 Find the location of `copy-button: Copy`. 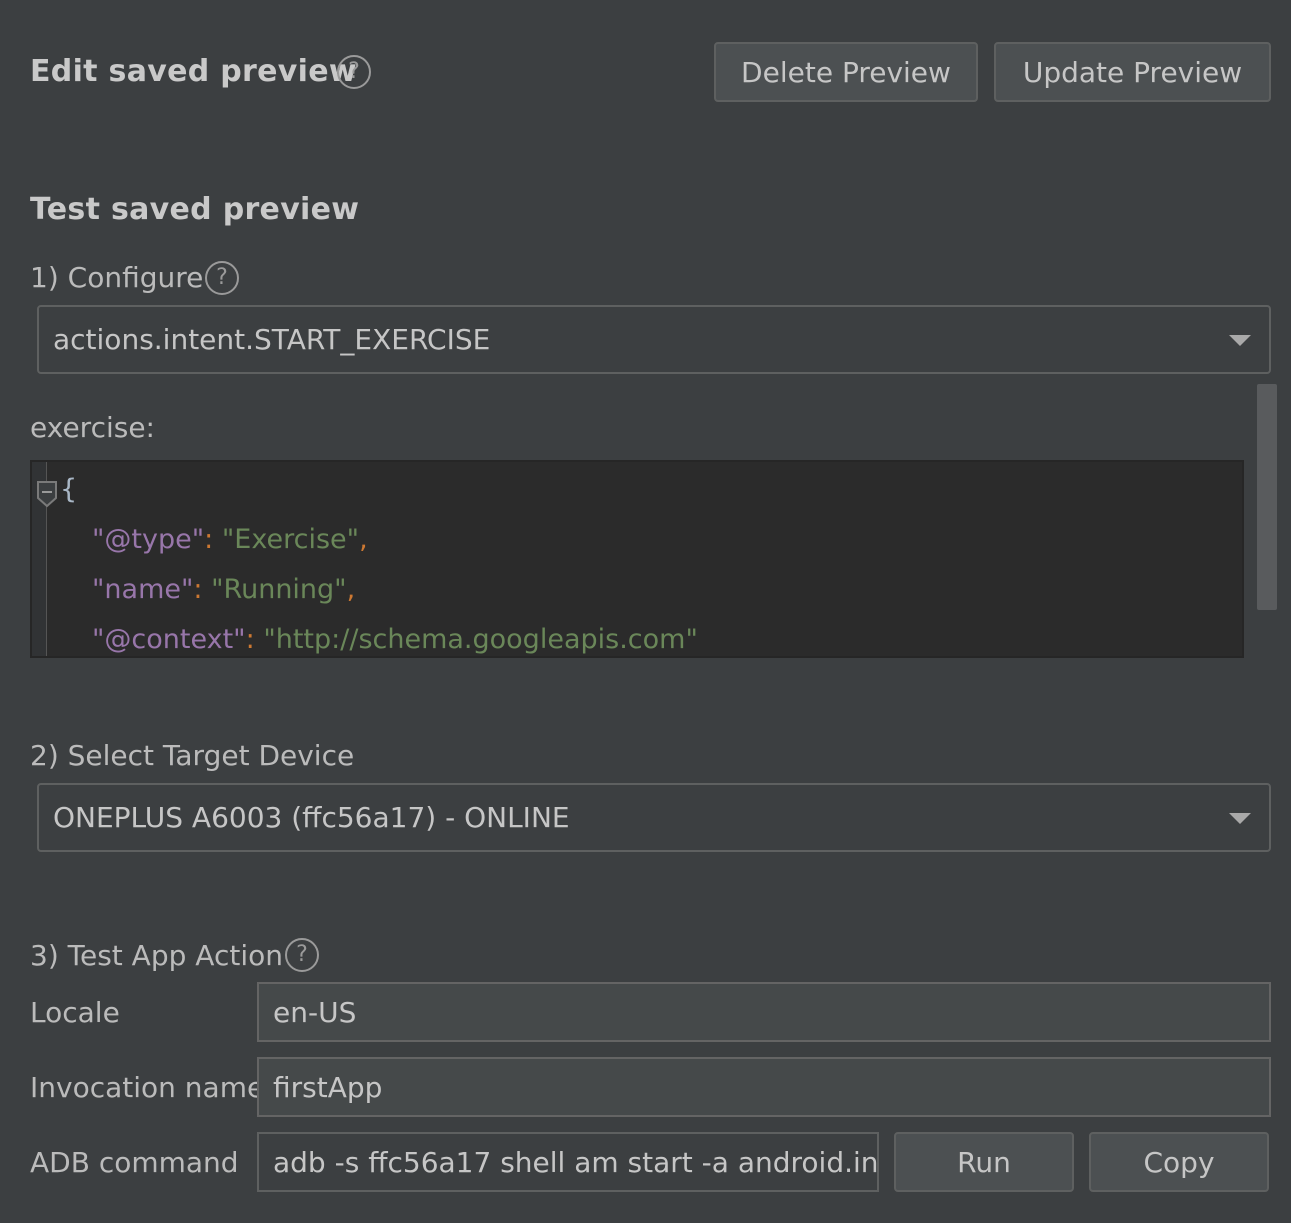

copy-button: Copy is located at coordinates (1179, 1162).